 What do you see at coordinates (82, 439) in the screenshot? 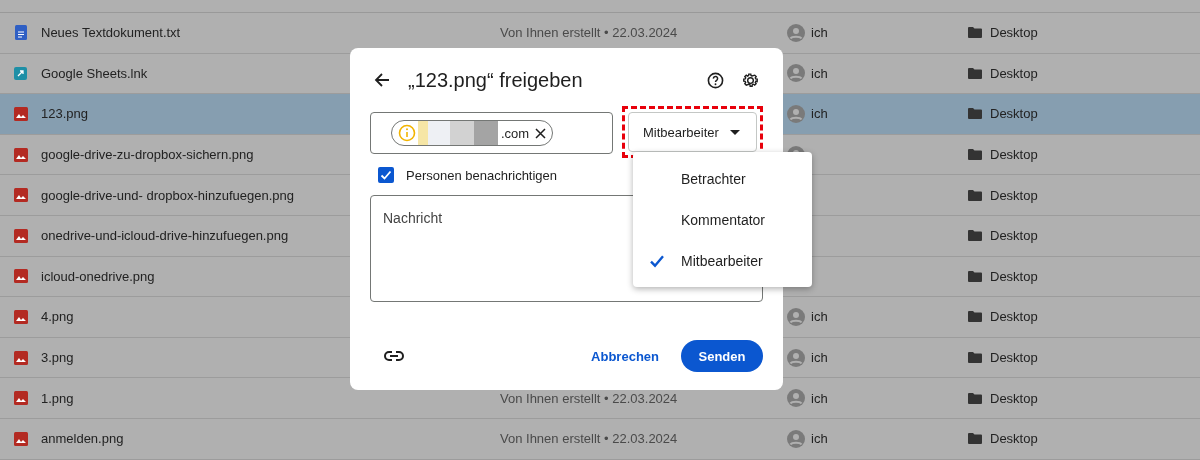
I see `file-name: anmelden.png` at bounding box center [82, 439].